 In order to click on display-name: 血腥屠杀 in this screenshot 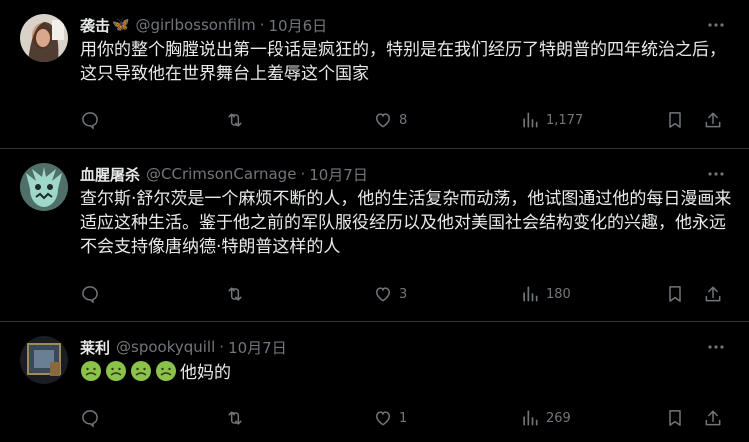, I will do `click(110, 174)`.